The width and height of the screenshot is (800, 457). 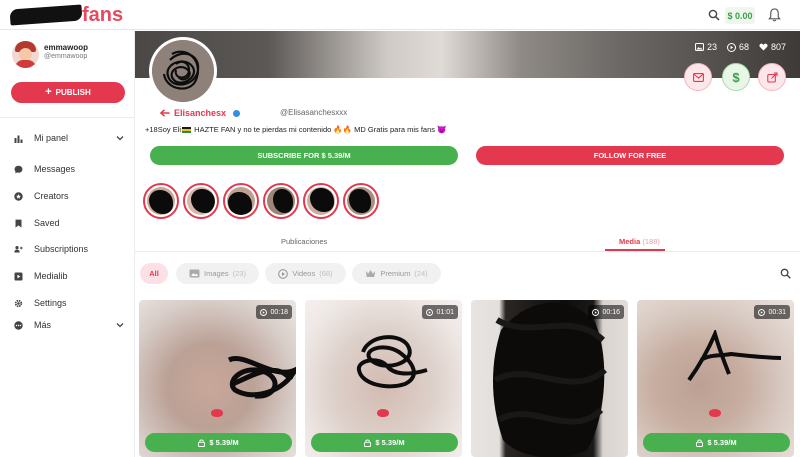 What do you see at coordinates (18, 276) in the screenshot?
I see `play-square-icon` at bounding box center [18, 276].